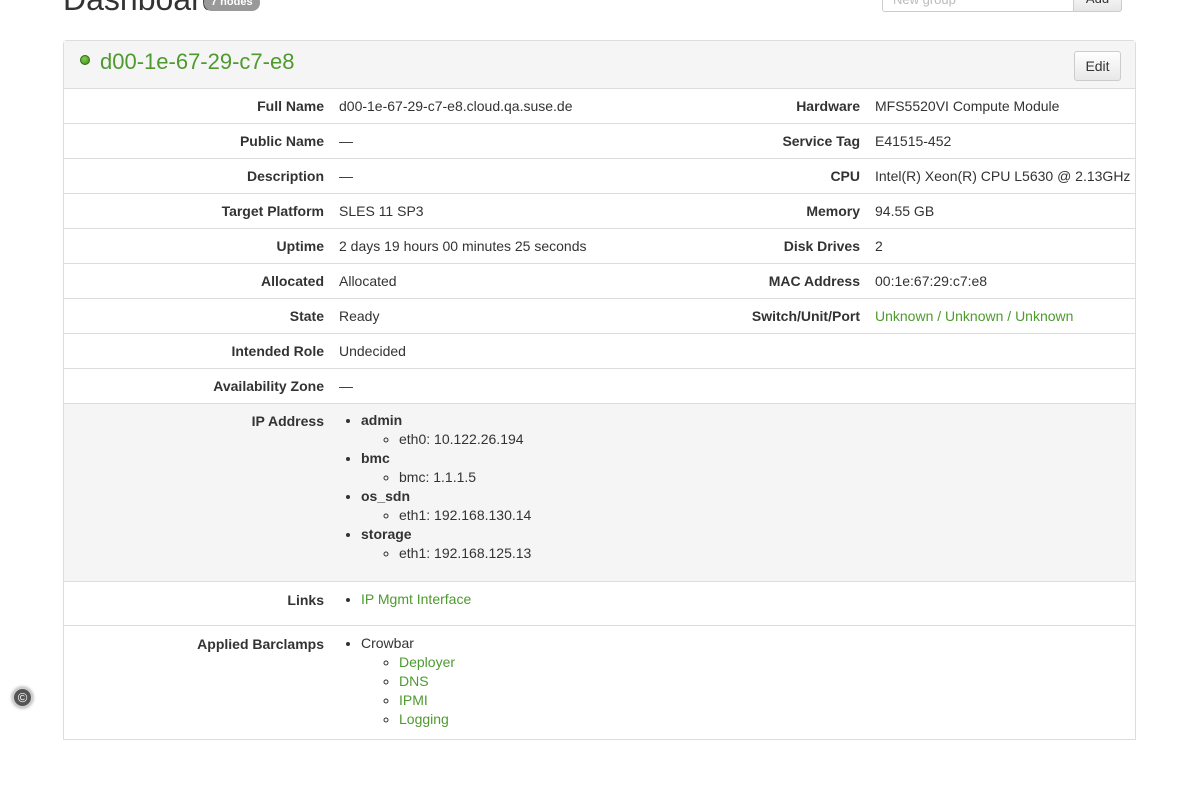  What do you see at coordinates (281, 141) in the screenshot?
I see `detail-label: Public Name` at bounding box center [281, 141].